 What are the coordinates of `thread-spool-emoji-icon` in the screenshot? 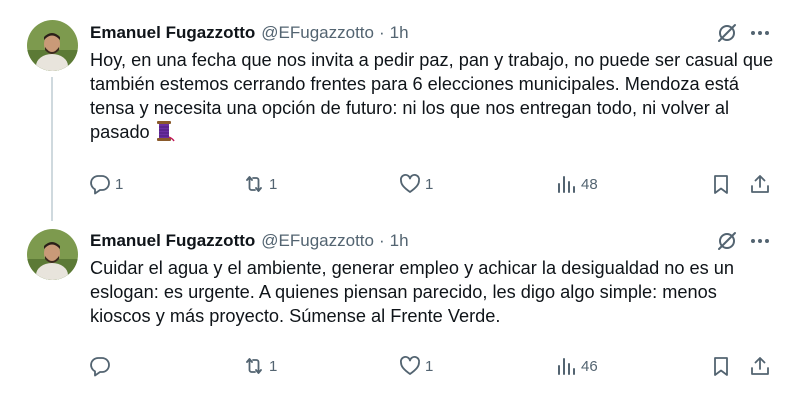 It's located at (164, 131).